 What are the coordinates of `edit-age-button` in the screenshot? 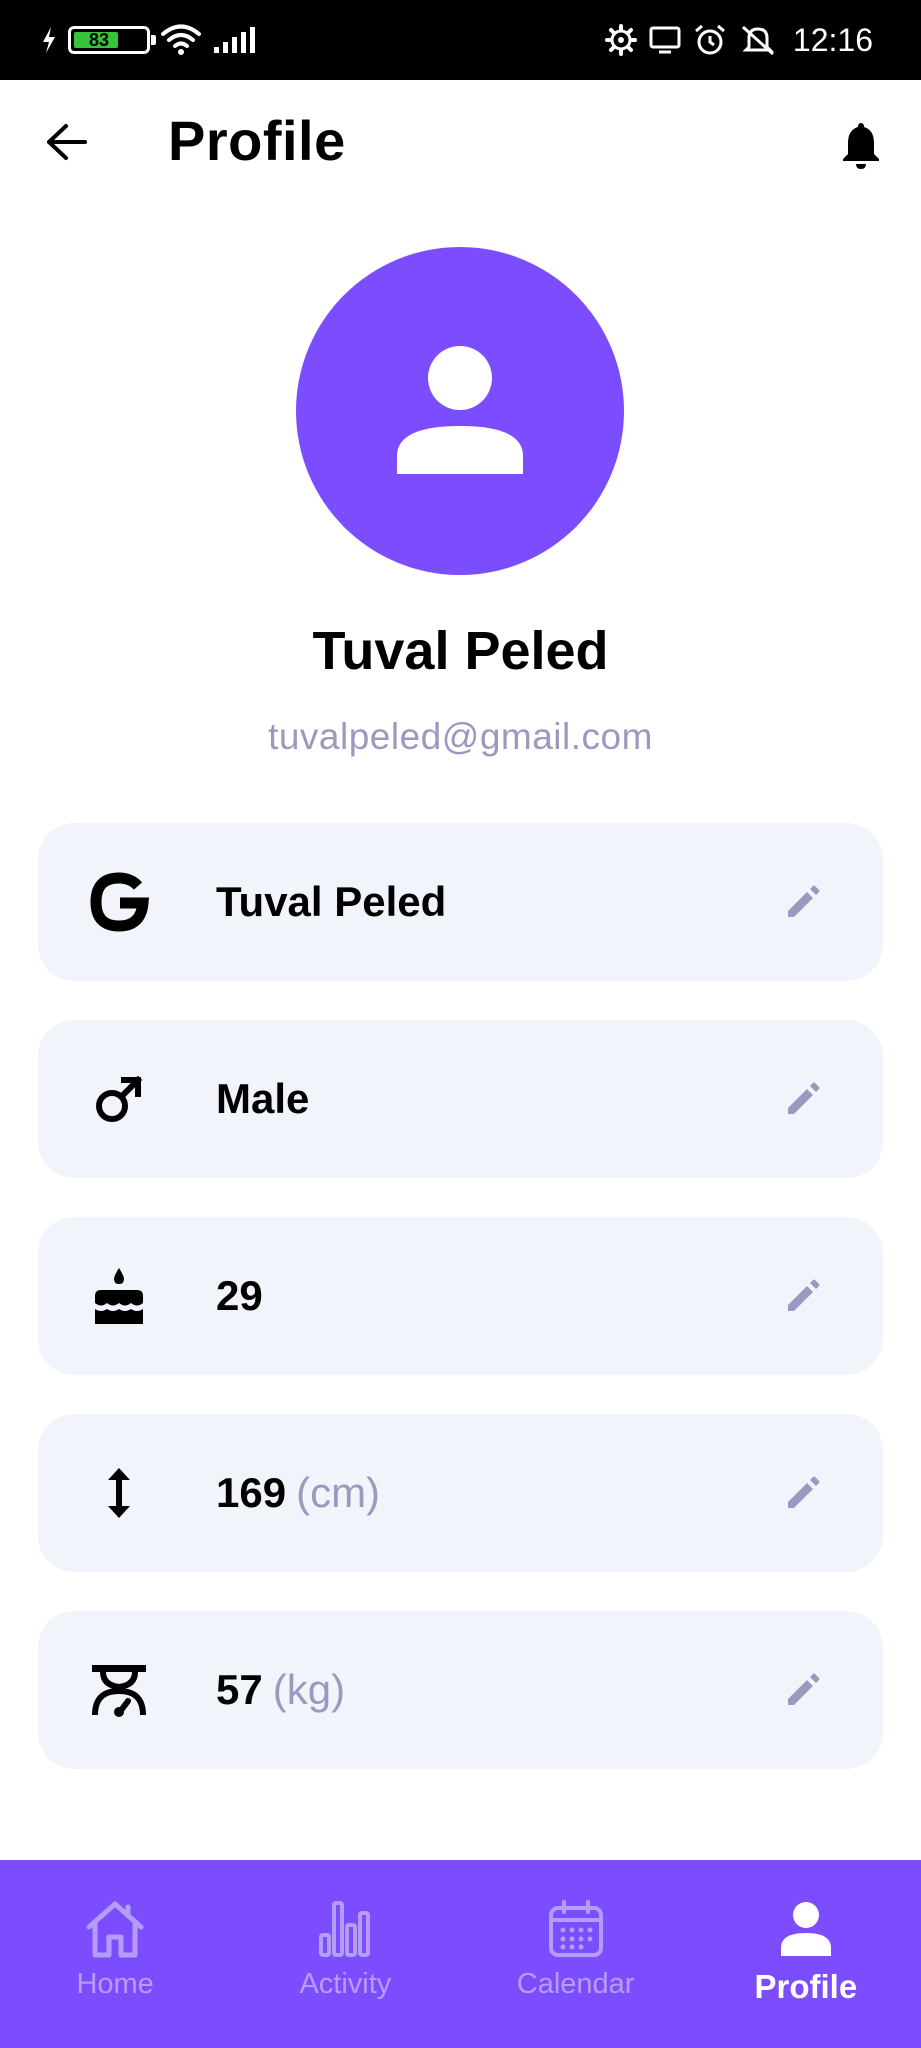 It's located at (803, 1296).